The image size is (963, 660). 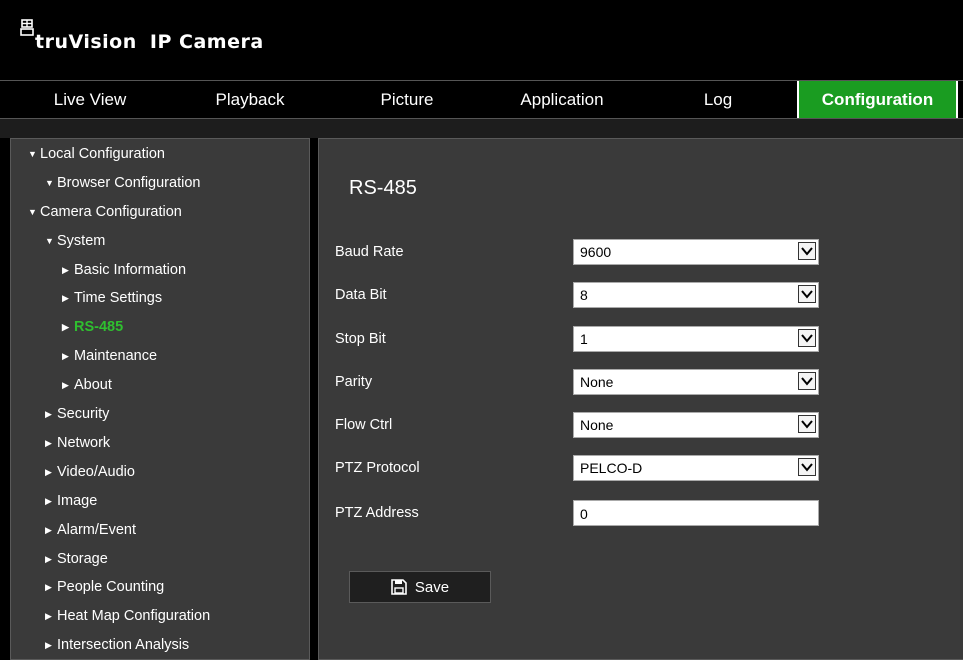 What do you see at coordinates (123, 645) in the screenshot?
I see `sidebar-item-label: Intersection Analysis` at bounding box center [123, 645].